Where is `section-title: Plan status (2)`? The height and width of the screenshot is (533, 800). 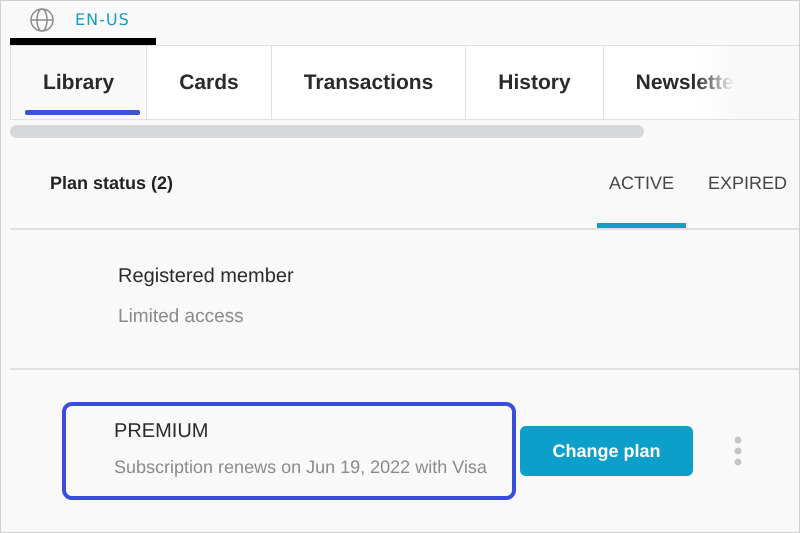
section-title: Plan status (2) is located at coordinates (112, 183).